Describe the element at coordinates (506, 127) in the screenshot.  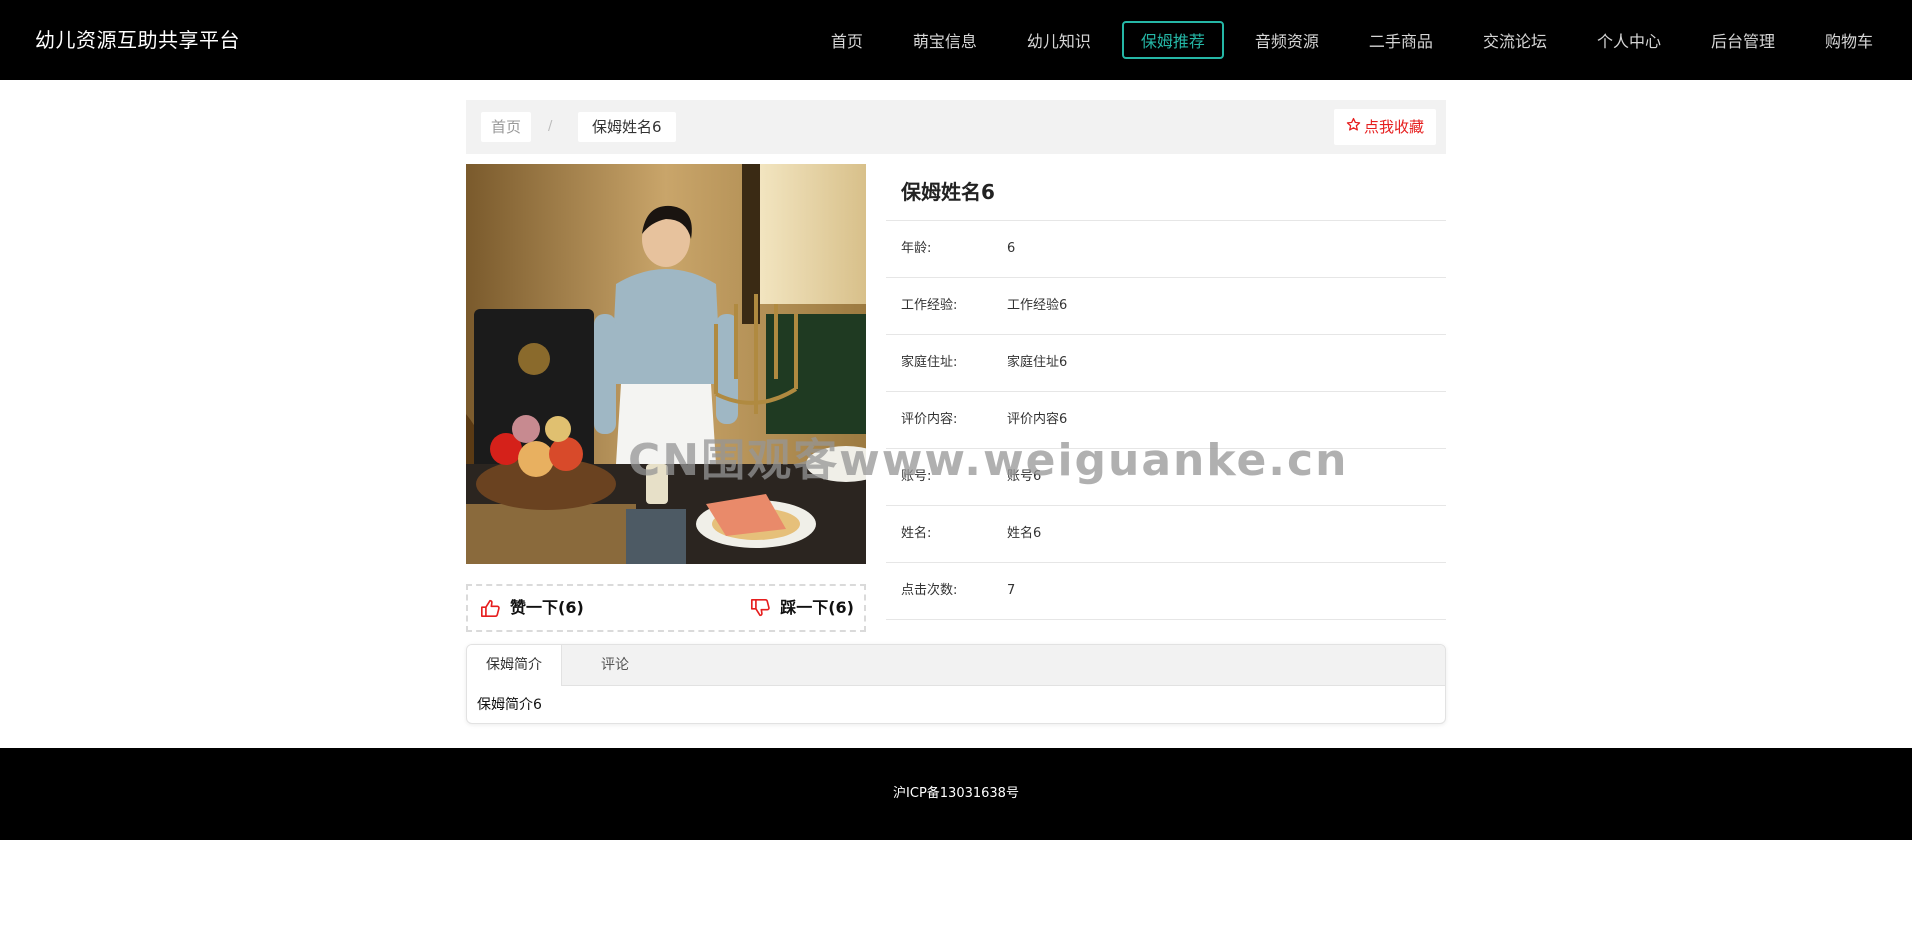
I see `breadcrumb-home-link: 首页` at that location.